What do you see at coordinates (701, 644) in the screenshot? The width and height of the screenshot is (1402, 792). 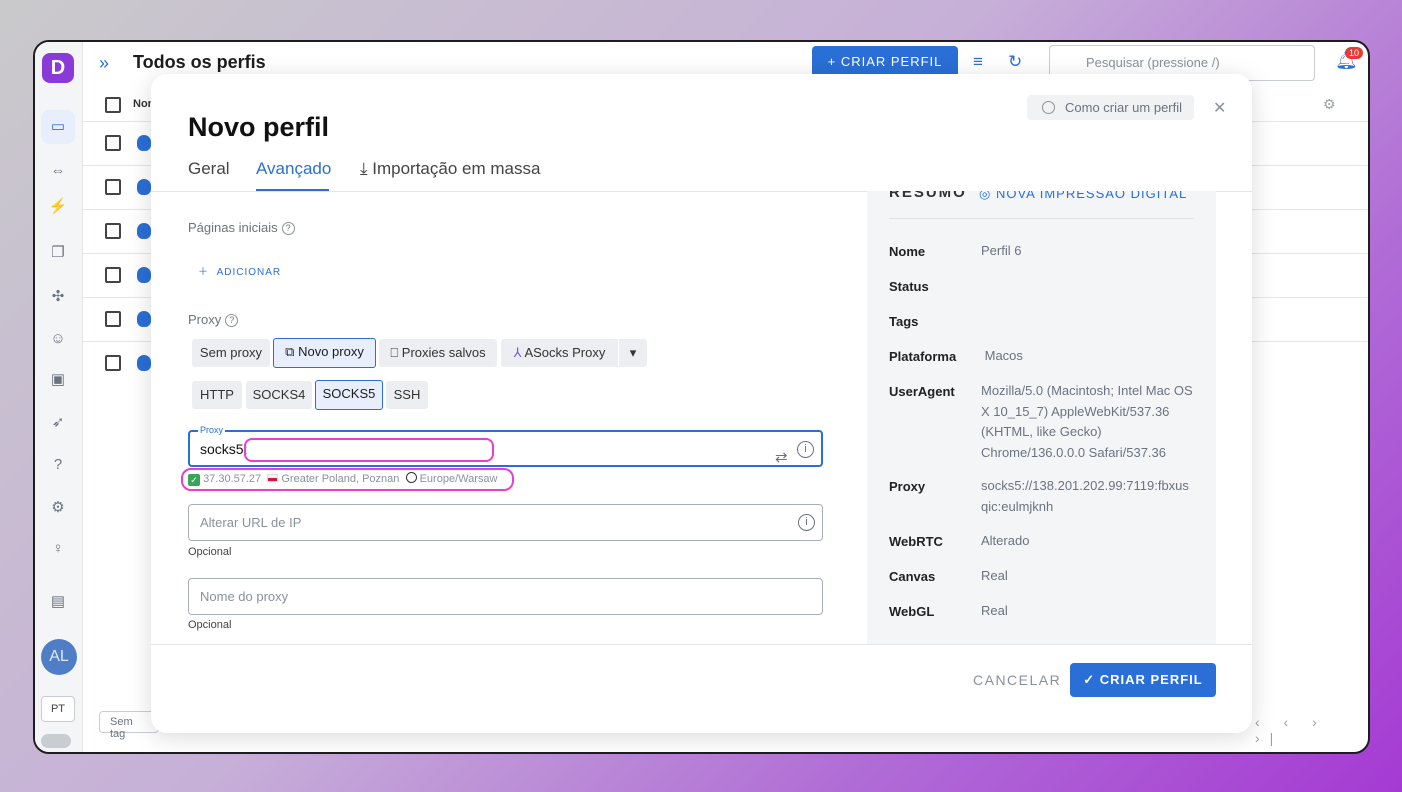 I see `footer-divider` at bounding box center [701, 644].